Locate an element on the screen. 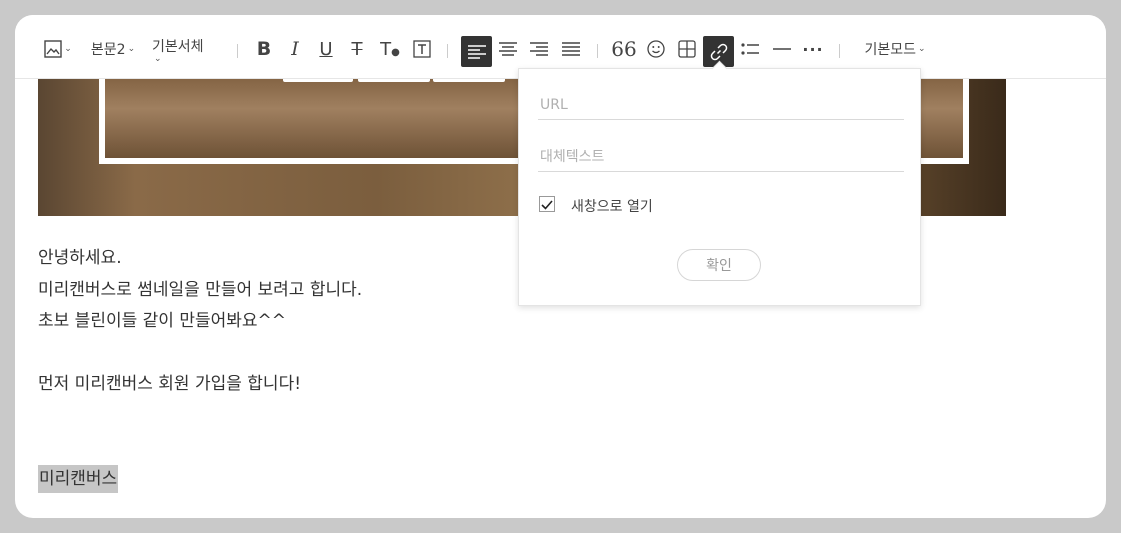 This screenshot has width=1121, height=533. align-right-button is located at coordinates (539, 49).